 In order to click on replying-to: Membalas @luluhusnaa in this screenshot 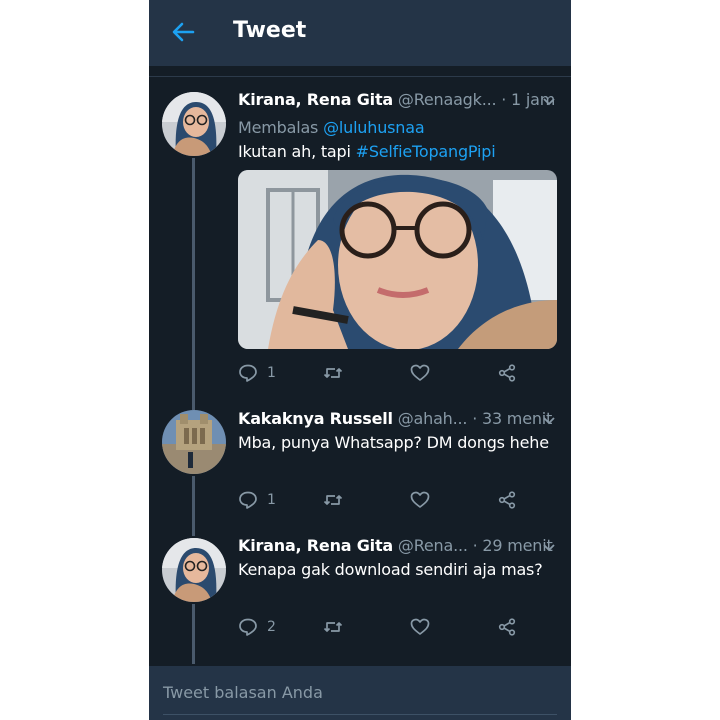, I will do `click(331, 128)`.